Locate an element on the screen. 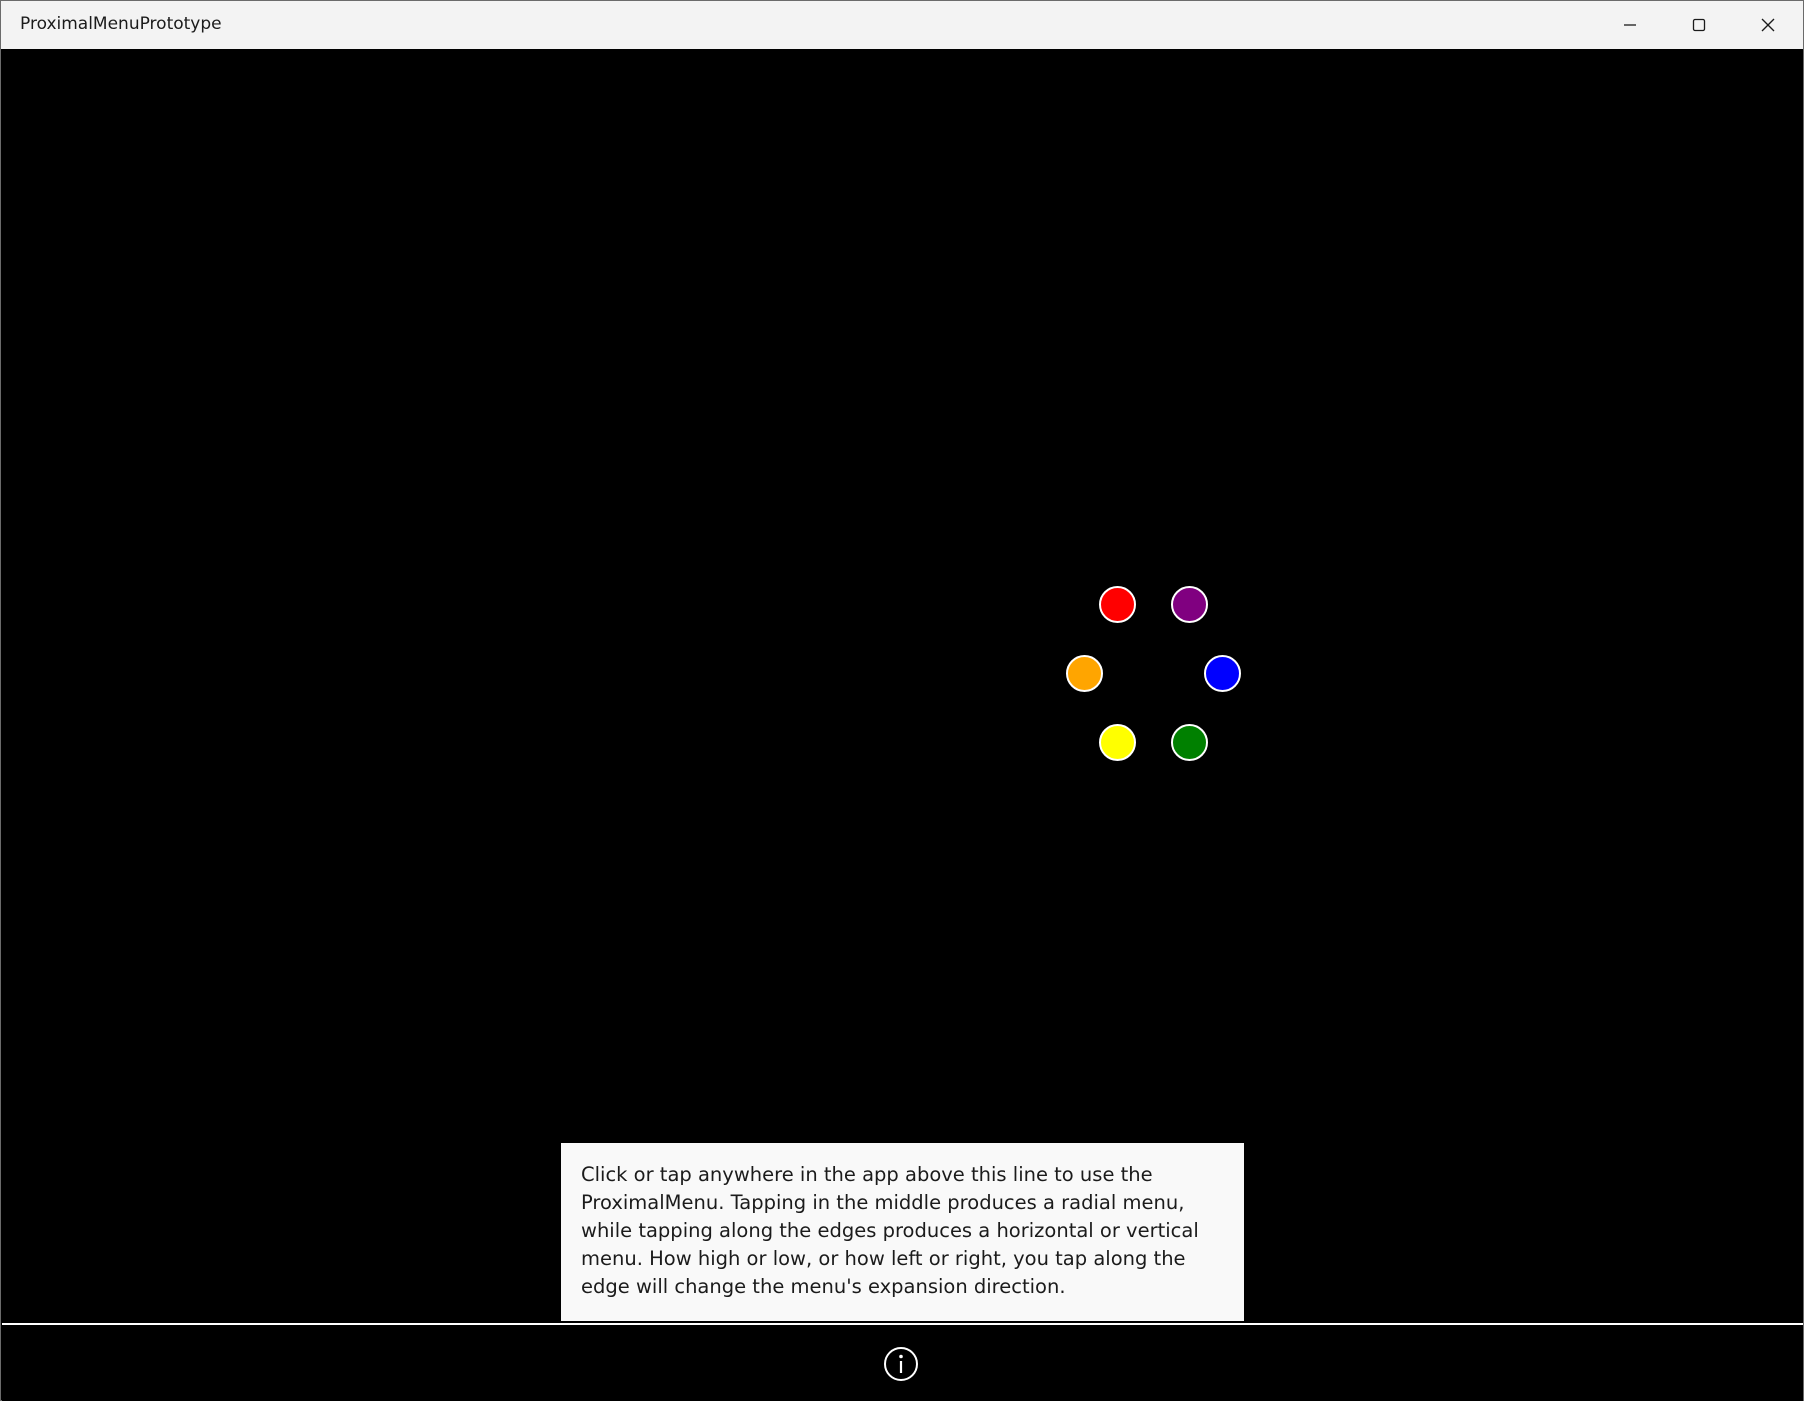 The image size is (1804, 1401). maximize-icon is located at coordinates (1698, 25).